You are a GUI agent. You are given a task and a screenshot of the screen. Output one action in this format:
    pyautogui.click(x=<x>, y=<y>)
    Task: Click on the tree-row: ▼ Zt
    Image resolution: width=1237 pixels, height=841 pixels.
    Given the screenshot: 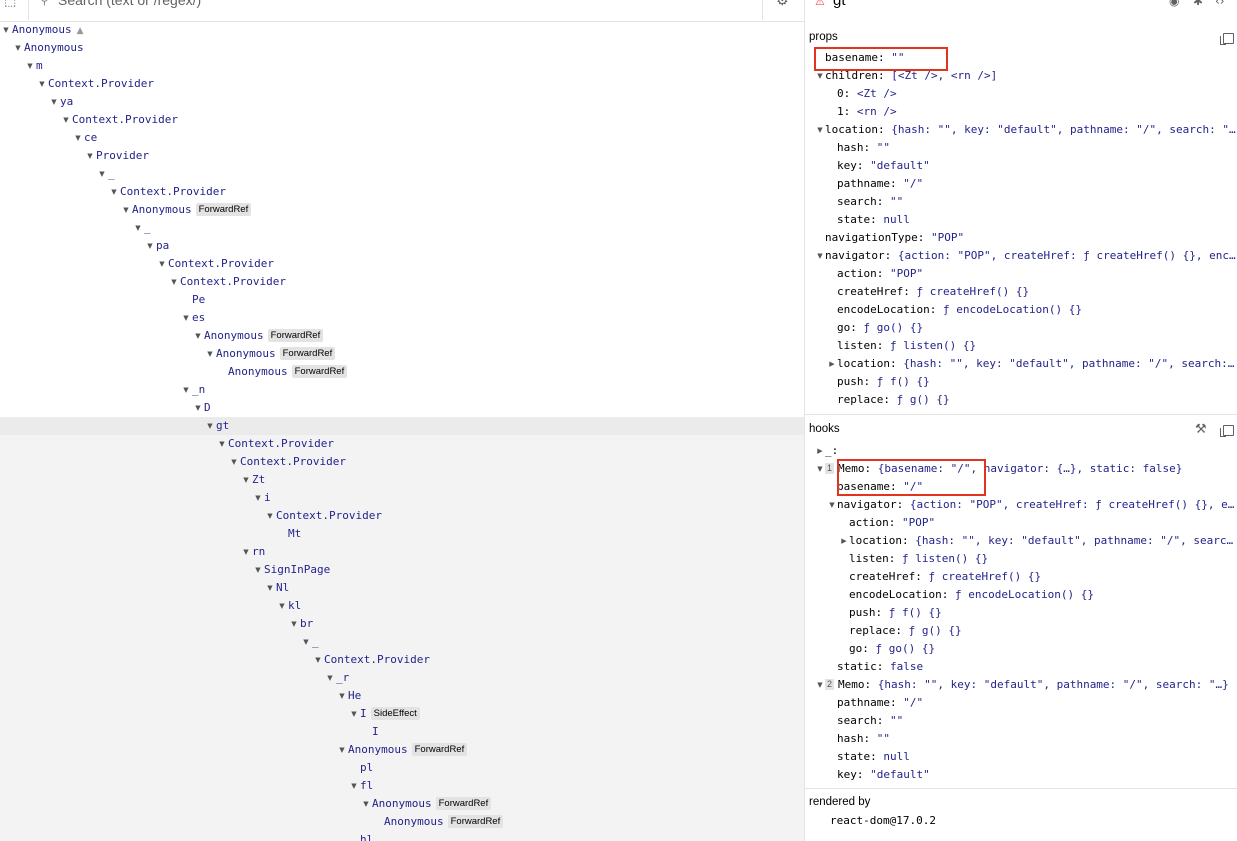 What is the action you would take?
    pyautogui.click(x=402, y=480)
    